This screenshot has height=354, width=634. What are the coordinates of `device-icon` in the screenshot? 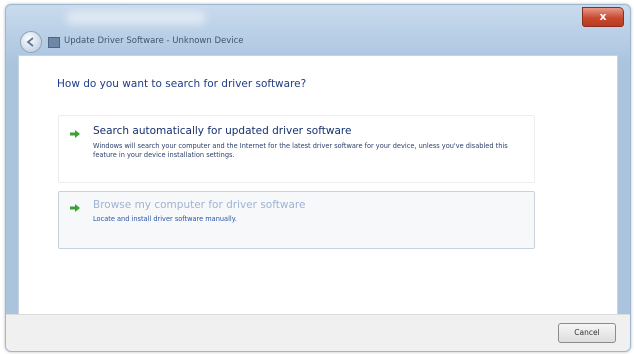 It's located at (54, 42).